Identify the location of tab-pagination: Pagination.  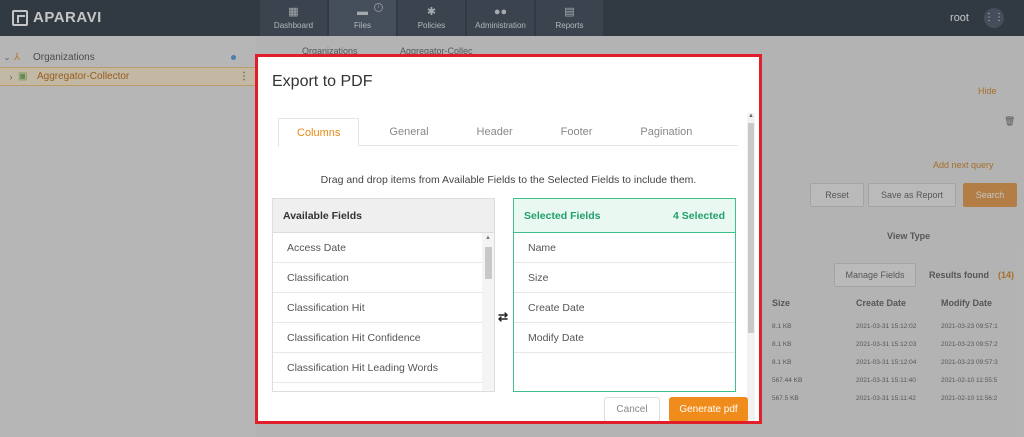
(666, 132).